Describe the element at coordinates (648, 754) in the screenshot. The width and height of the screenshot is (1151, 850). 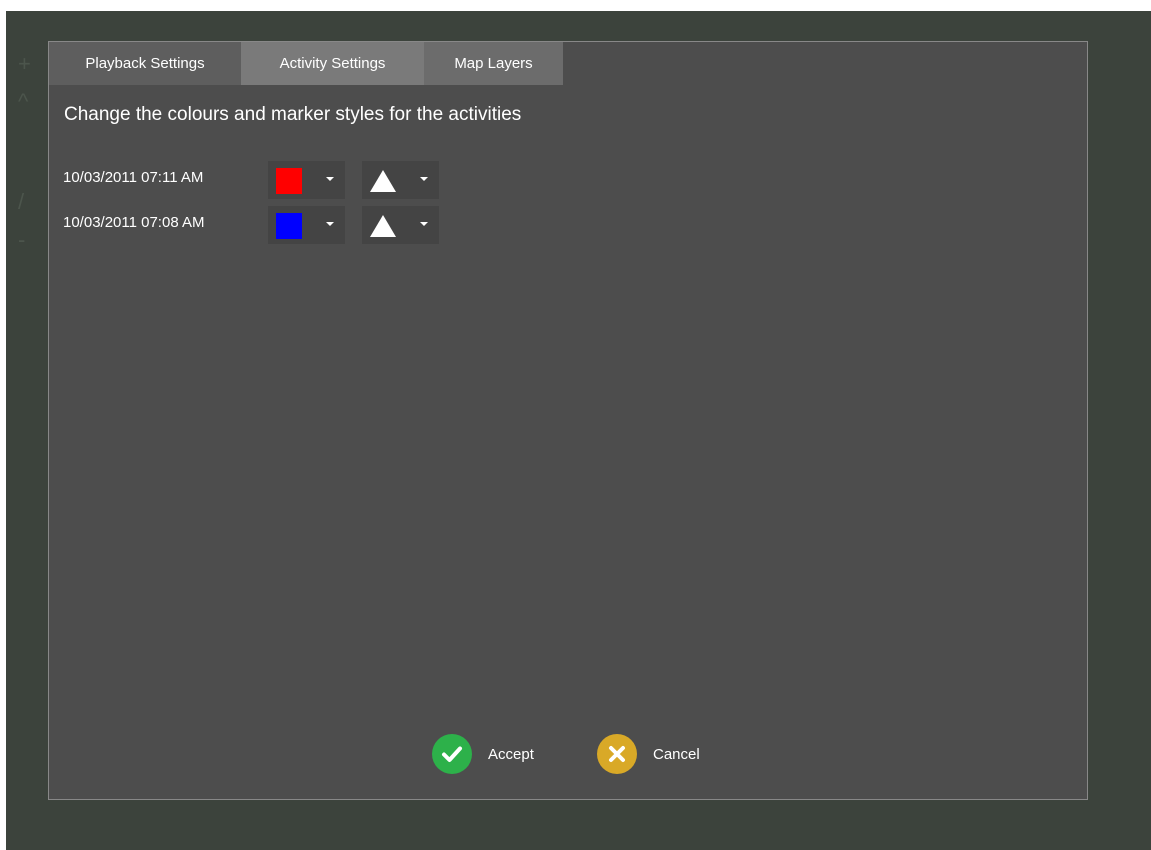
I see `cancel-button: Cancel` at that location.